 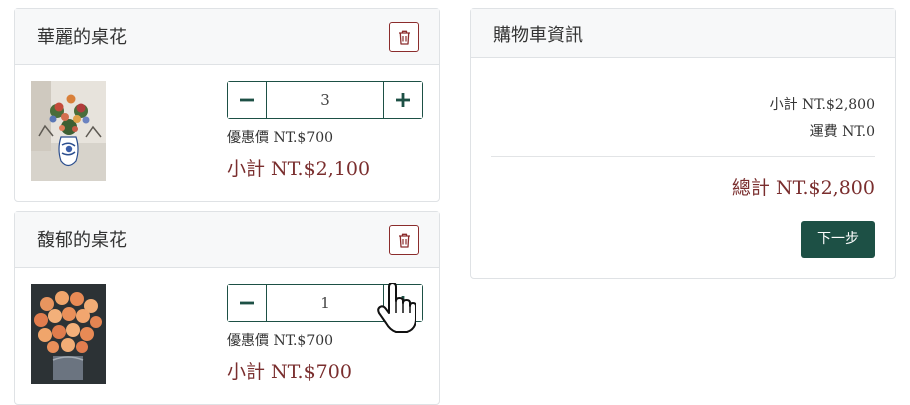 What do you see at coordinates (538, 35) in the screenshot?
I see `cart-summary-title: 購物車資訊` at bounding box center [538, 35].